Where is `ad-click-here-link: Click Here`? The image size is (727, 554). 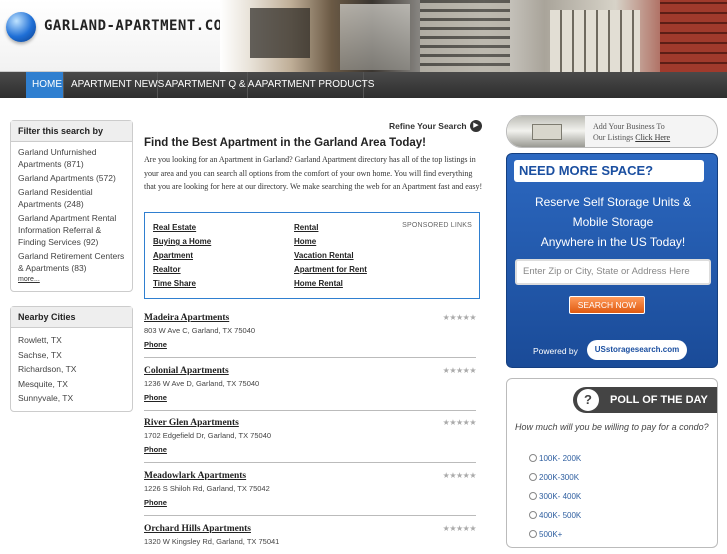
ad-click-here-link: Click Here is located at coordinates (652, 137).